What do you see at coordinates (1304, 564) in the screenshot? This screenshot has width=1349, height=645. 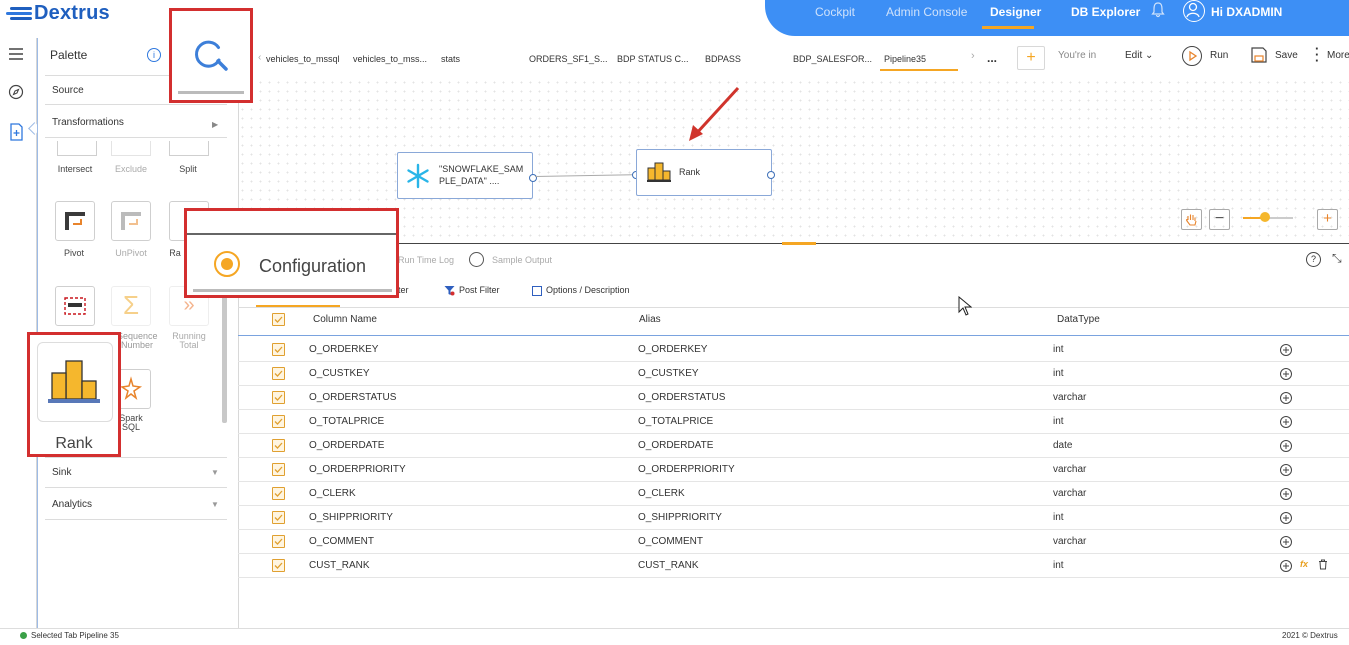 I see `expression-fx-icon: fx` at bounding box center [1304, 564].